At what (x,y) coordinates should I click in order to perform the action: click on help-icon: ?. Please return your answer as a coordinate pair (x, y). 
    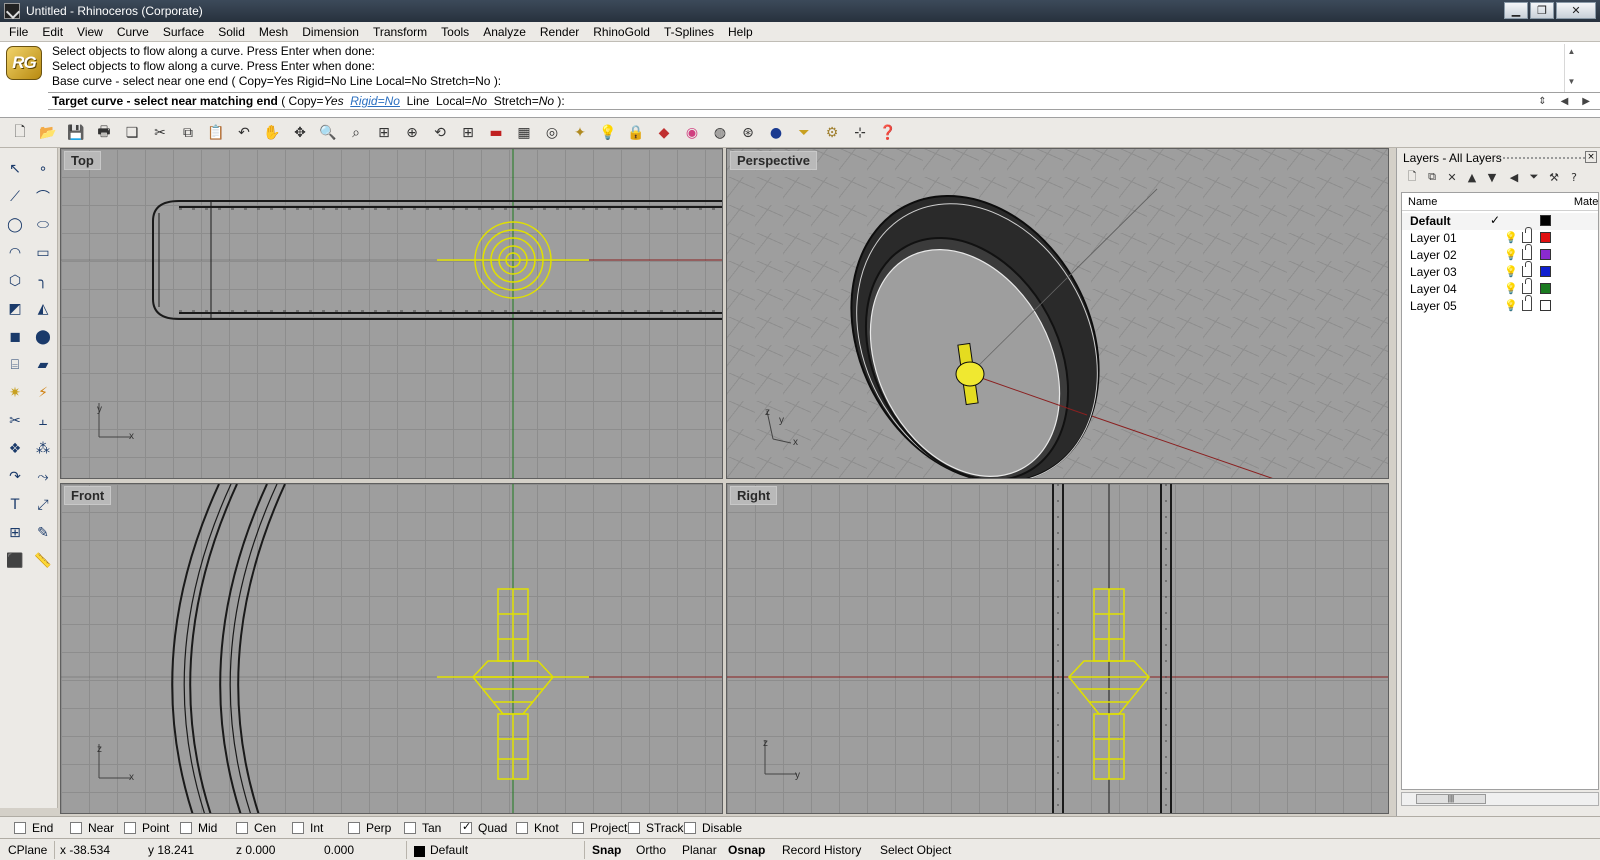
    Looking at the image, I should click on (1574, 177).